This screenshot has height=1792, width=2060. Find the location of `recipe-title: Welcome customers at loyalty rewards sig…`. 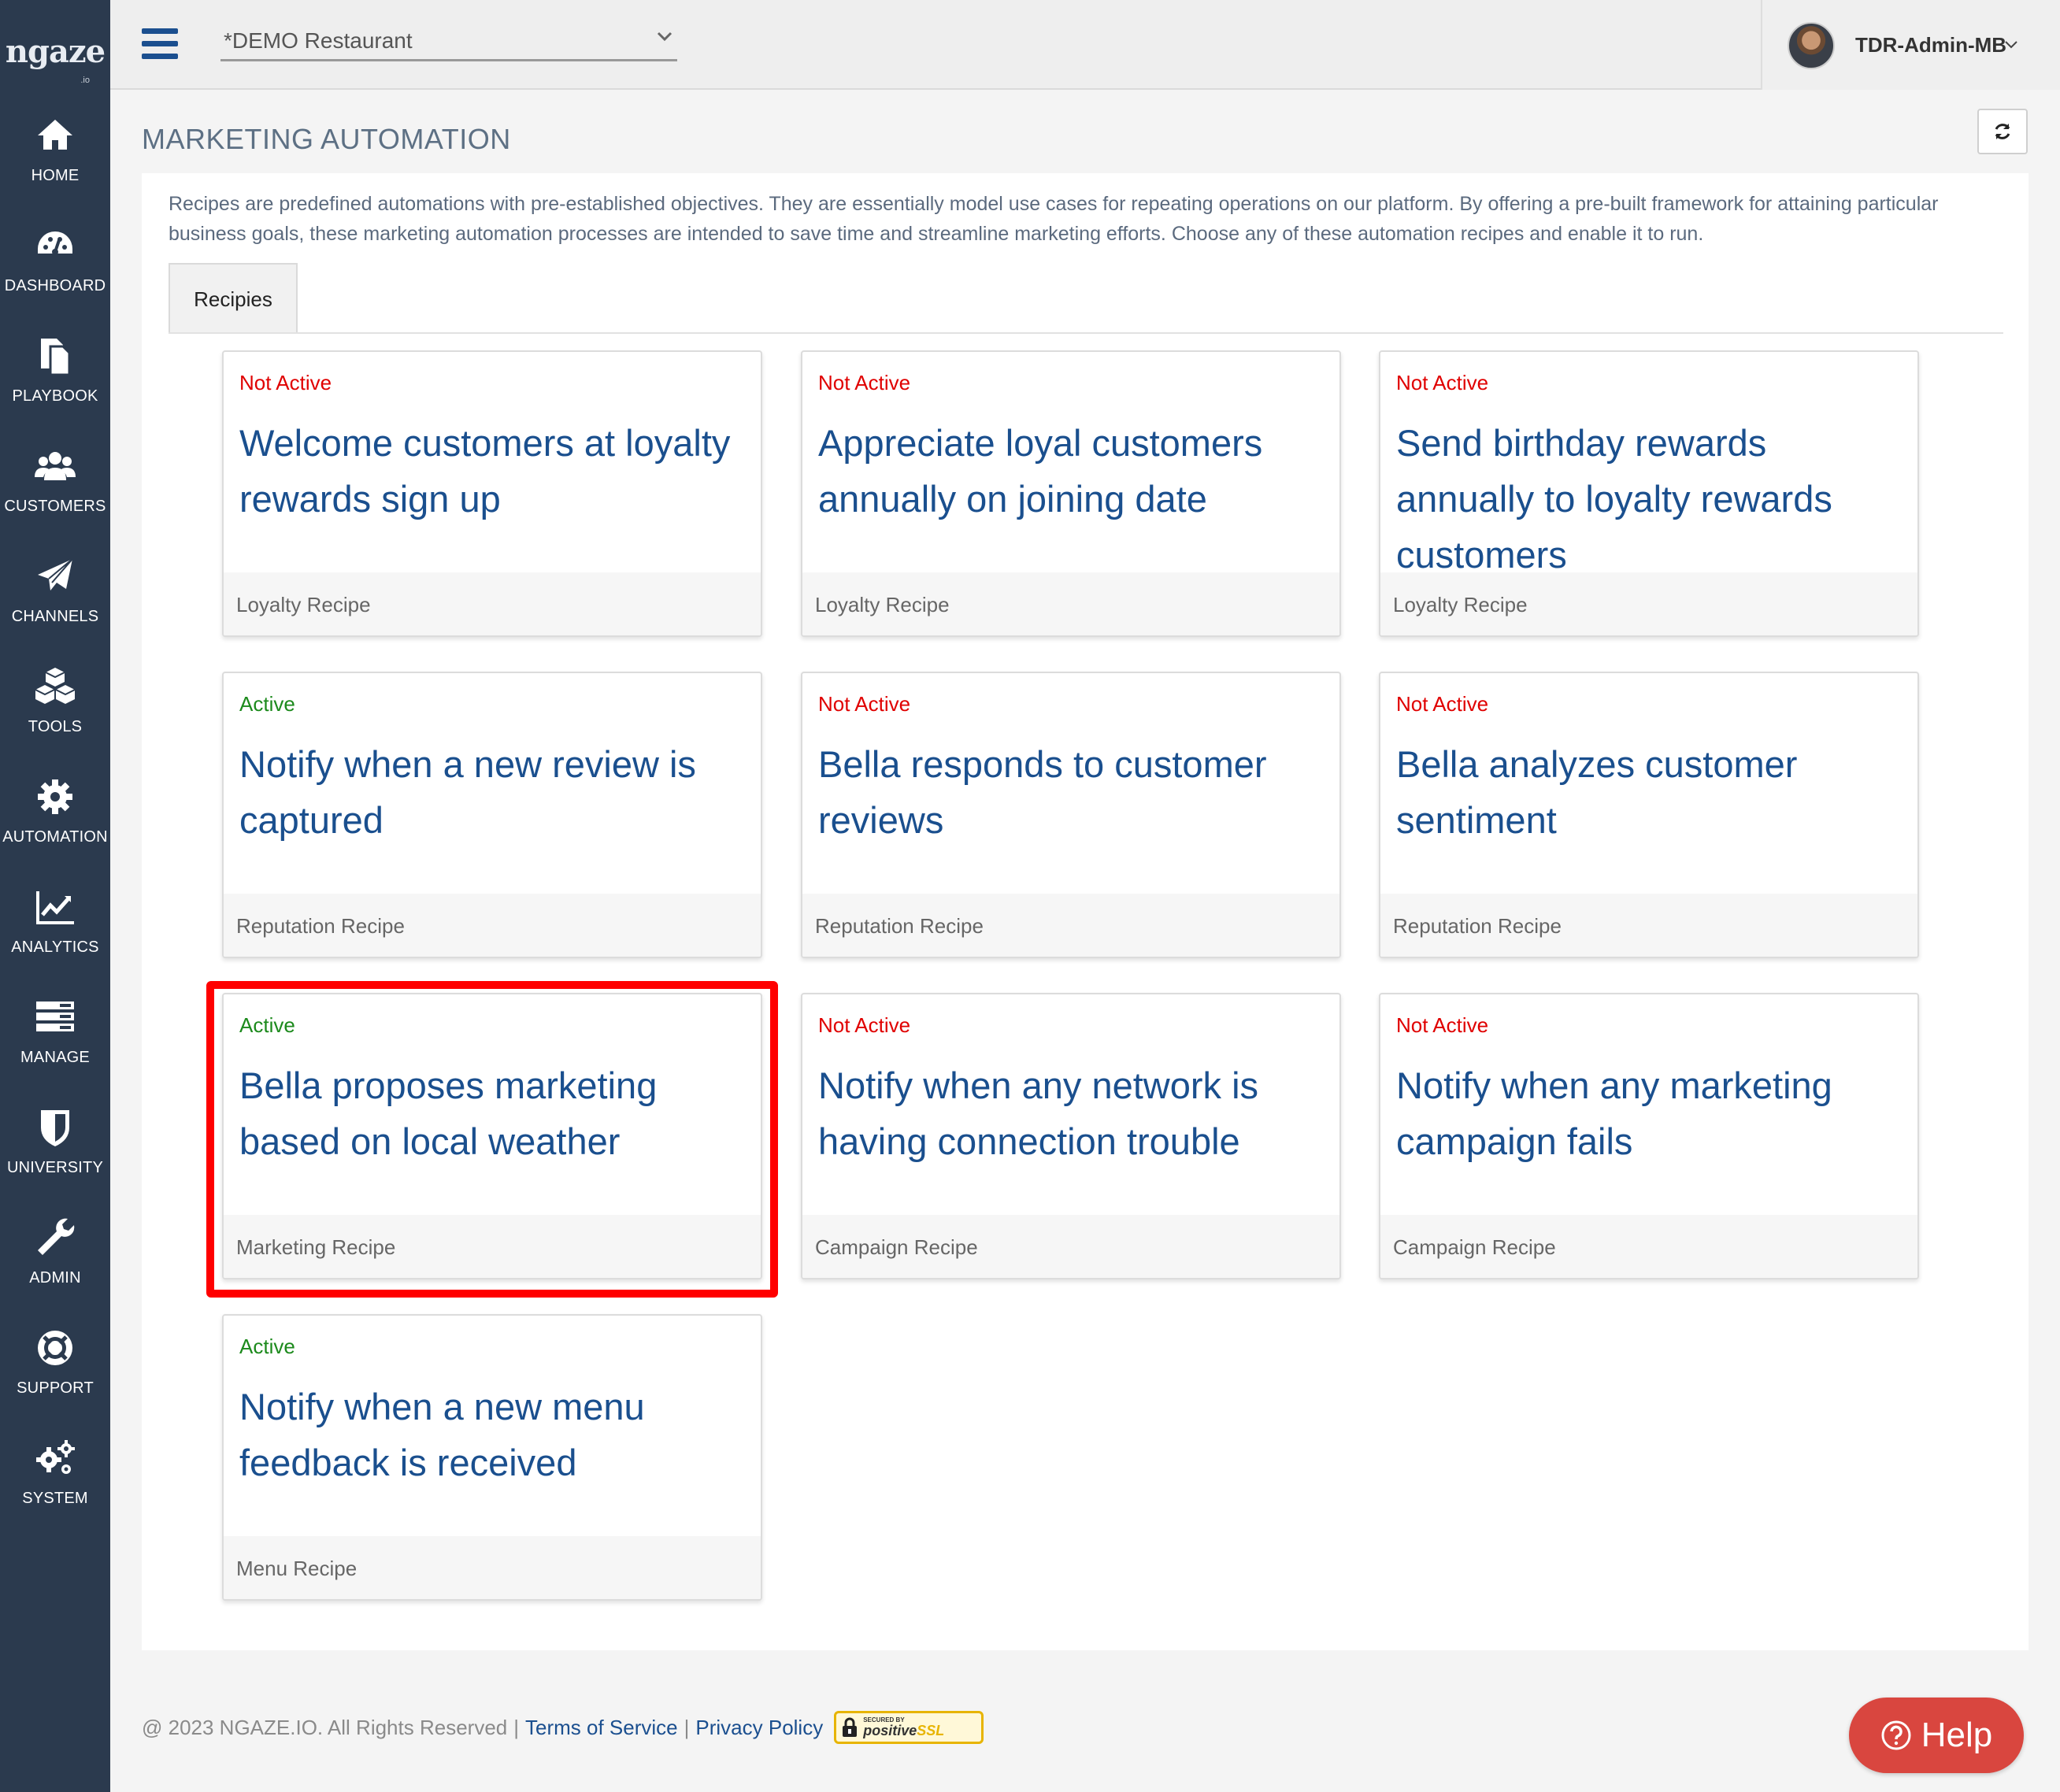

recipe-title: Welcome customers at loyalty rewards sig… is located at coordinates (491, 471).